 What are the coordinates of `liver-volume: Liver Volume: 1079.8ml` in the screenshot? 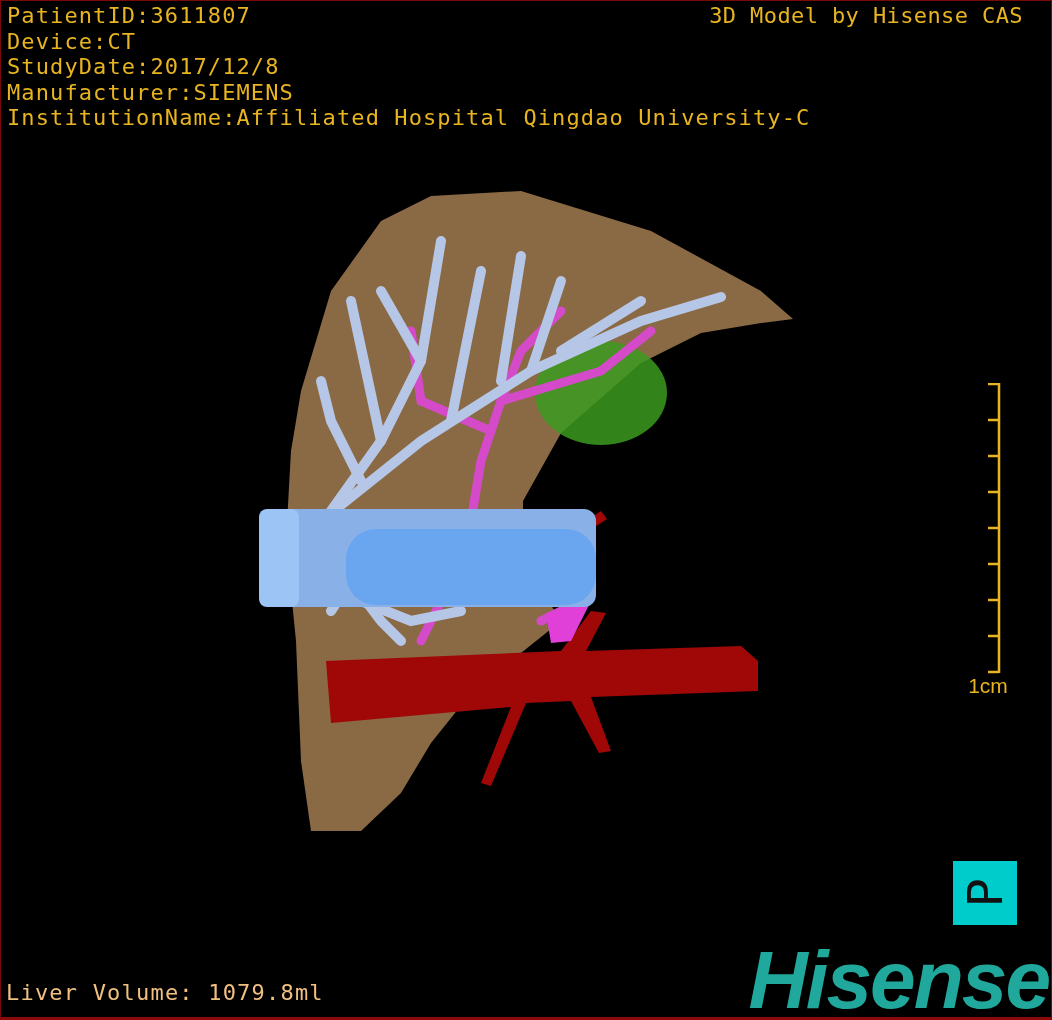 It's located at (165, 992).